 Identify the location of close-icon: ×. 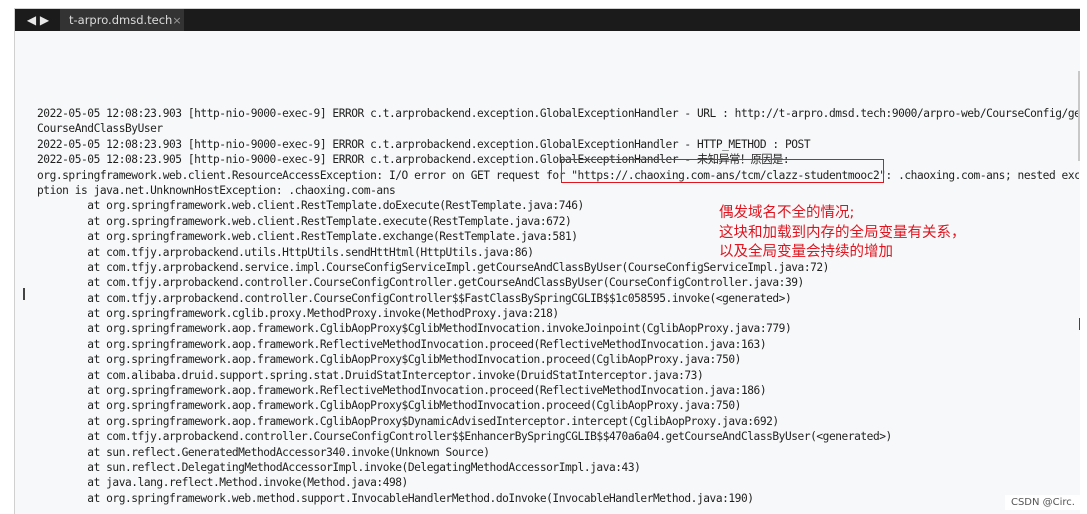
(176, 20).